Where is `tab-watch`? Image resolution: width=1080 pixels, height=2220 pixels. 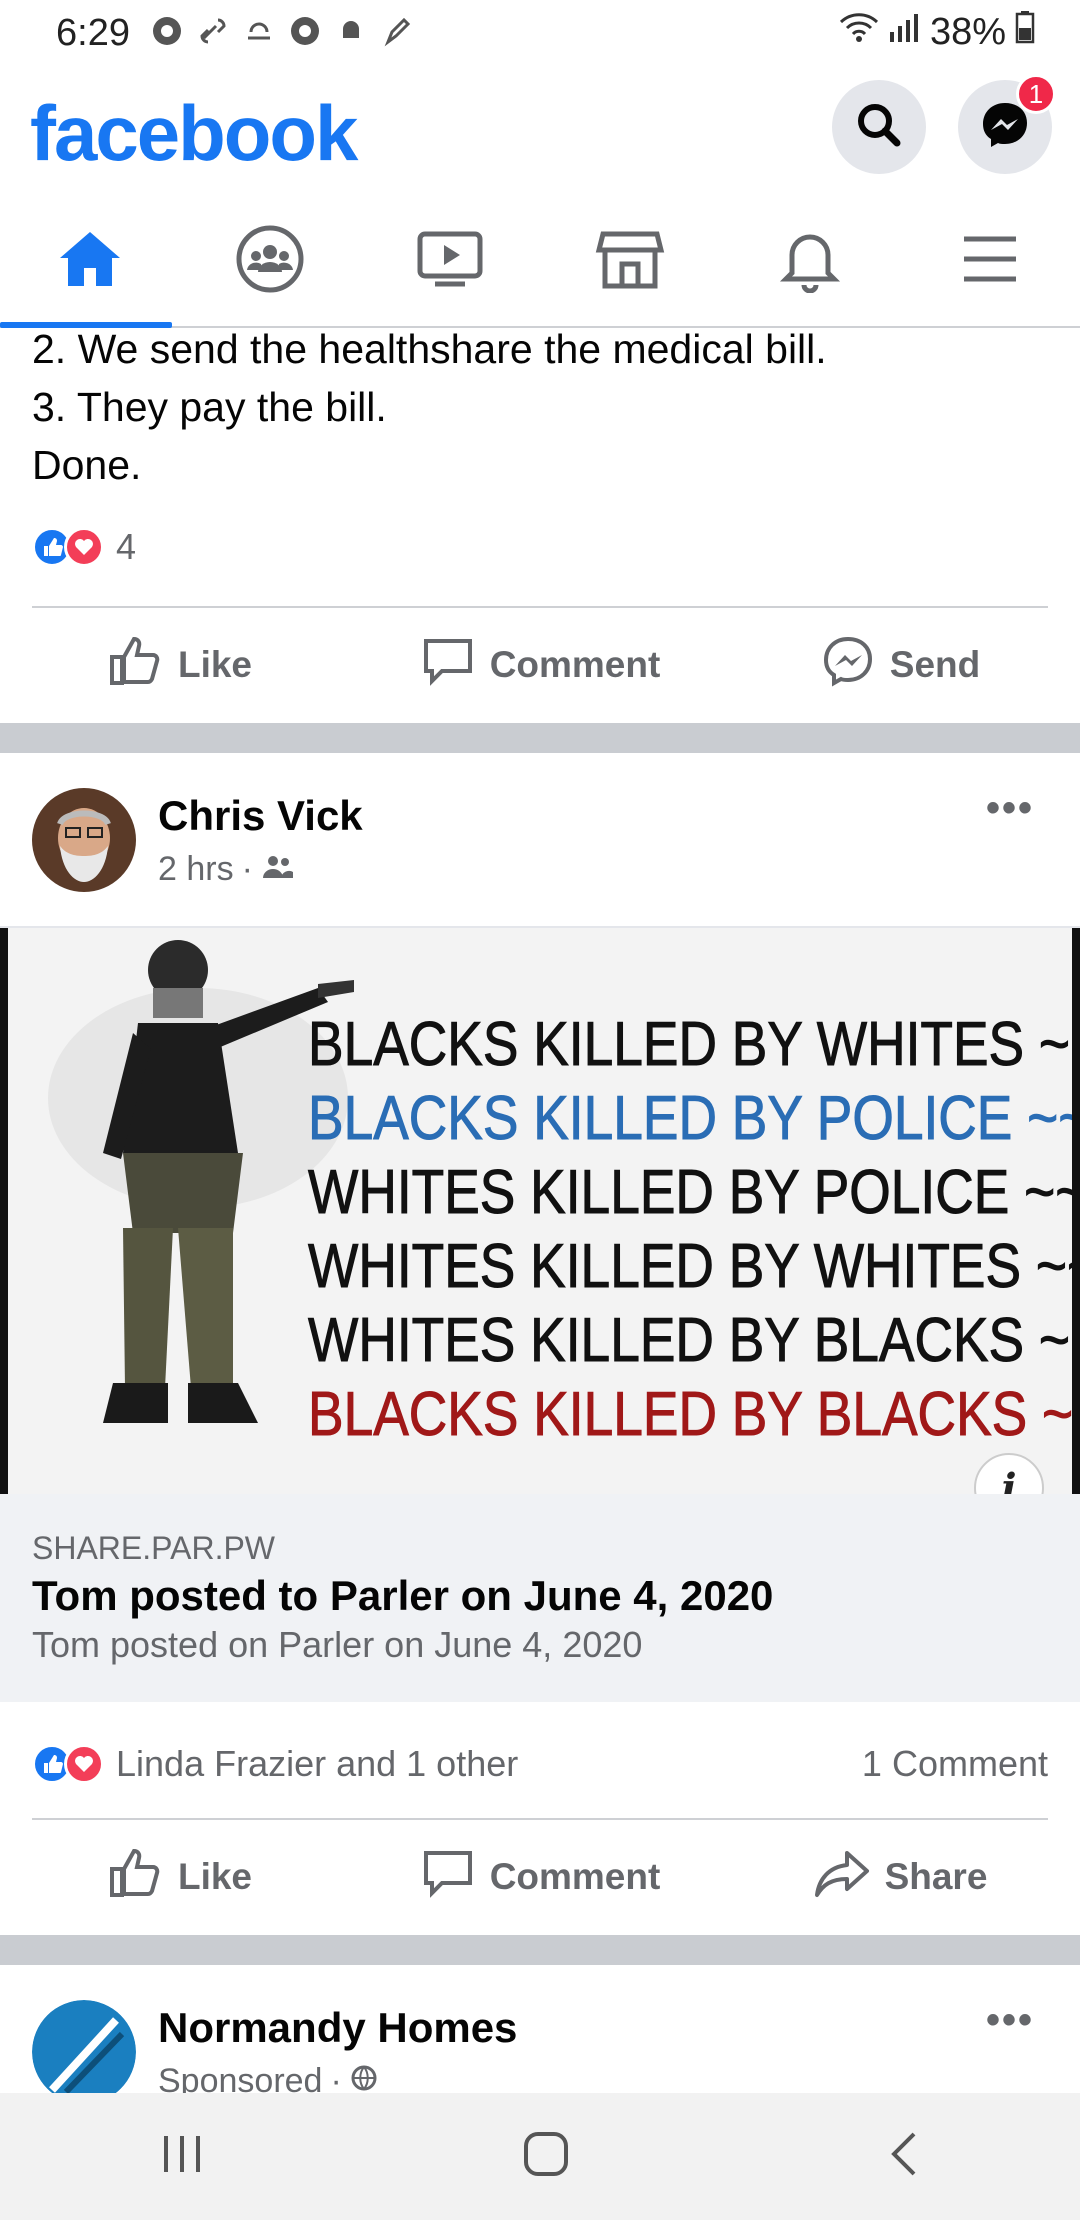
tab-watch is located at coordinates (450, 261).